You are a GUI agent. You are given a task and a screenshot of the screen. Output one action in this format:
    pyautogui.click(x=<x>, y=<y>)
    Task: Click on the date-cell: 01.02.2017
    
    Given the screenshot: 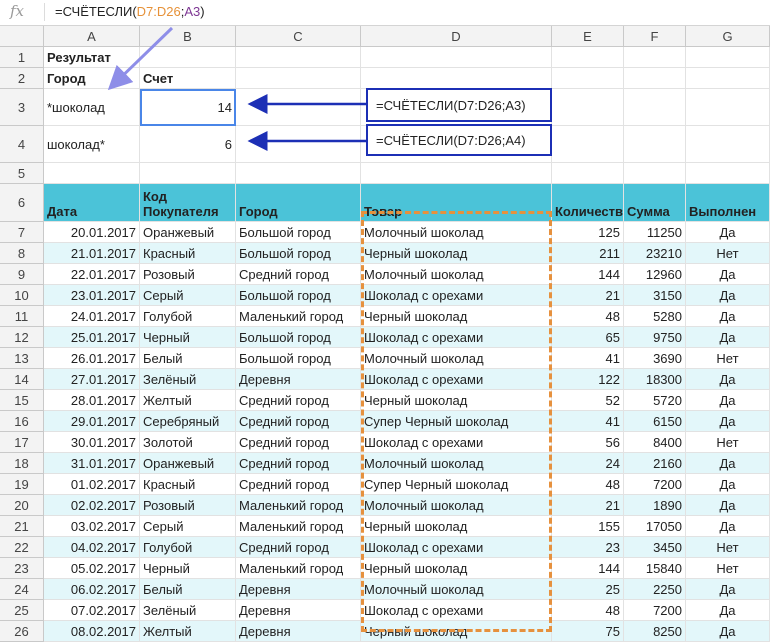 What is the action you would take?
    pyautogui.click(x=92, y=484)
    